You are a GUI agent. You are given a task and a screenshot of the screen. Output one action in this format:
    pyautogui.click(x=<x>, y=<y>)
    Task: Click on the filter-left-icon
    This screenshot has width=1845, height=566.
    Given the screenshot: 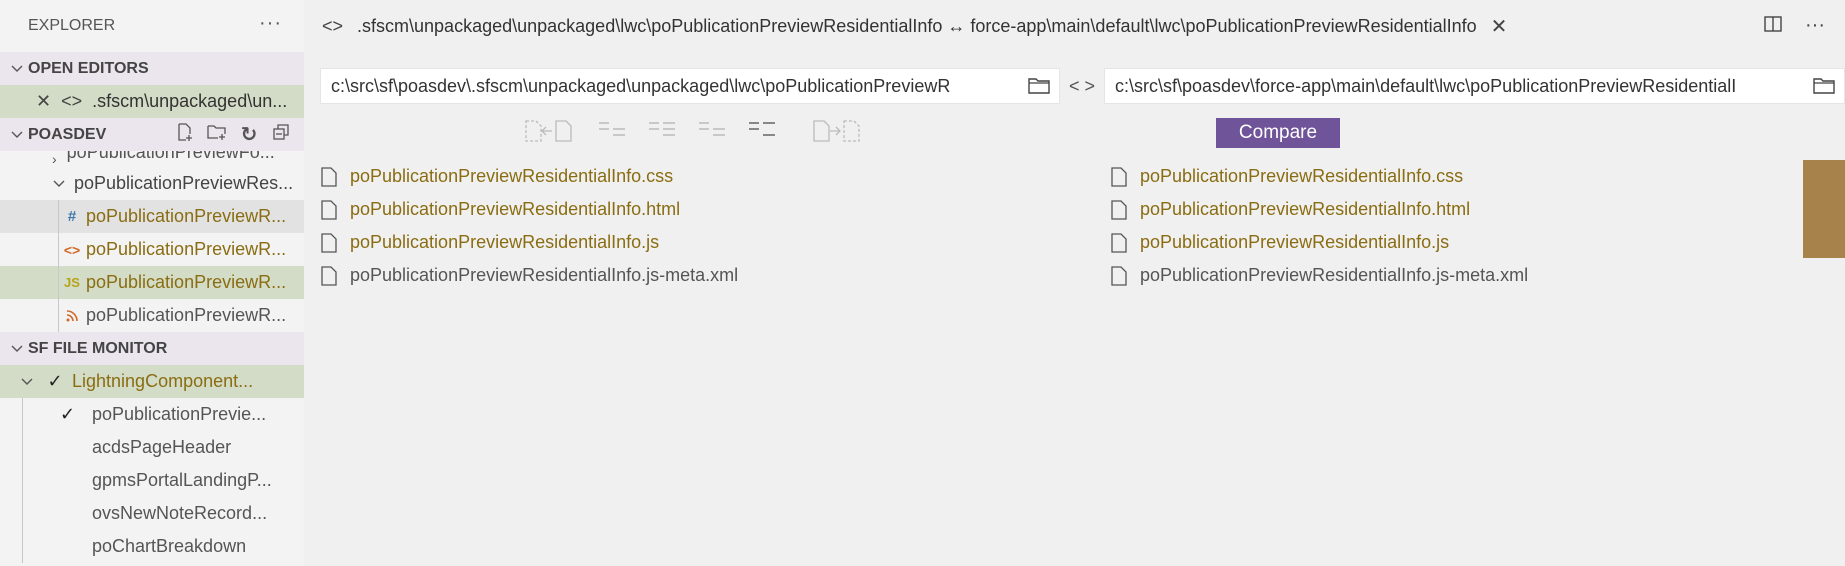 What is the action you would take?
    pyautogui.click(x=712, y=131)
    